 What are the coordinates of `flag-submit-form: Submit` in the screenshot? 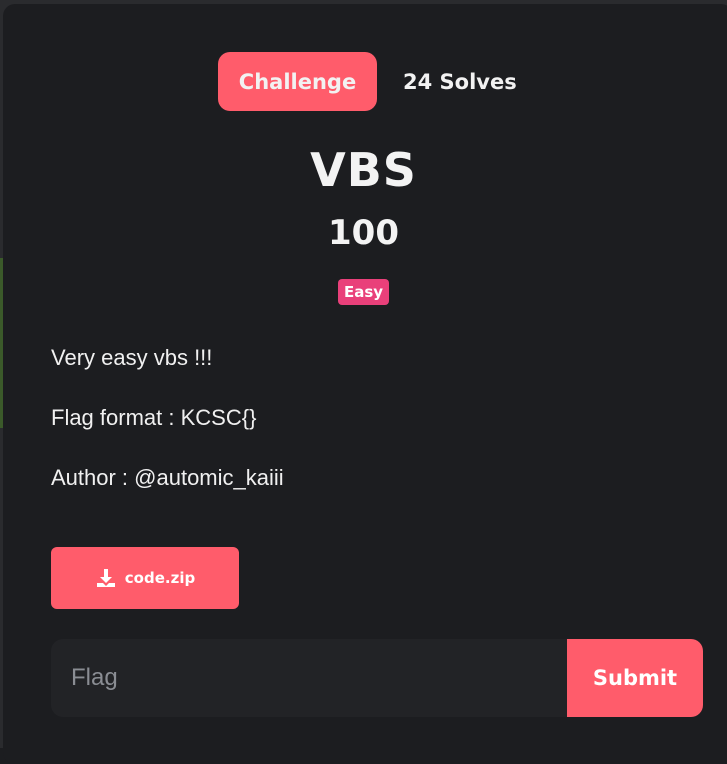 It's located at (377, 678).